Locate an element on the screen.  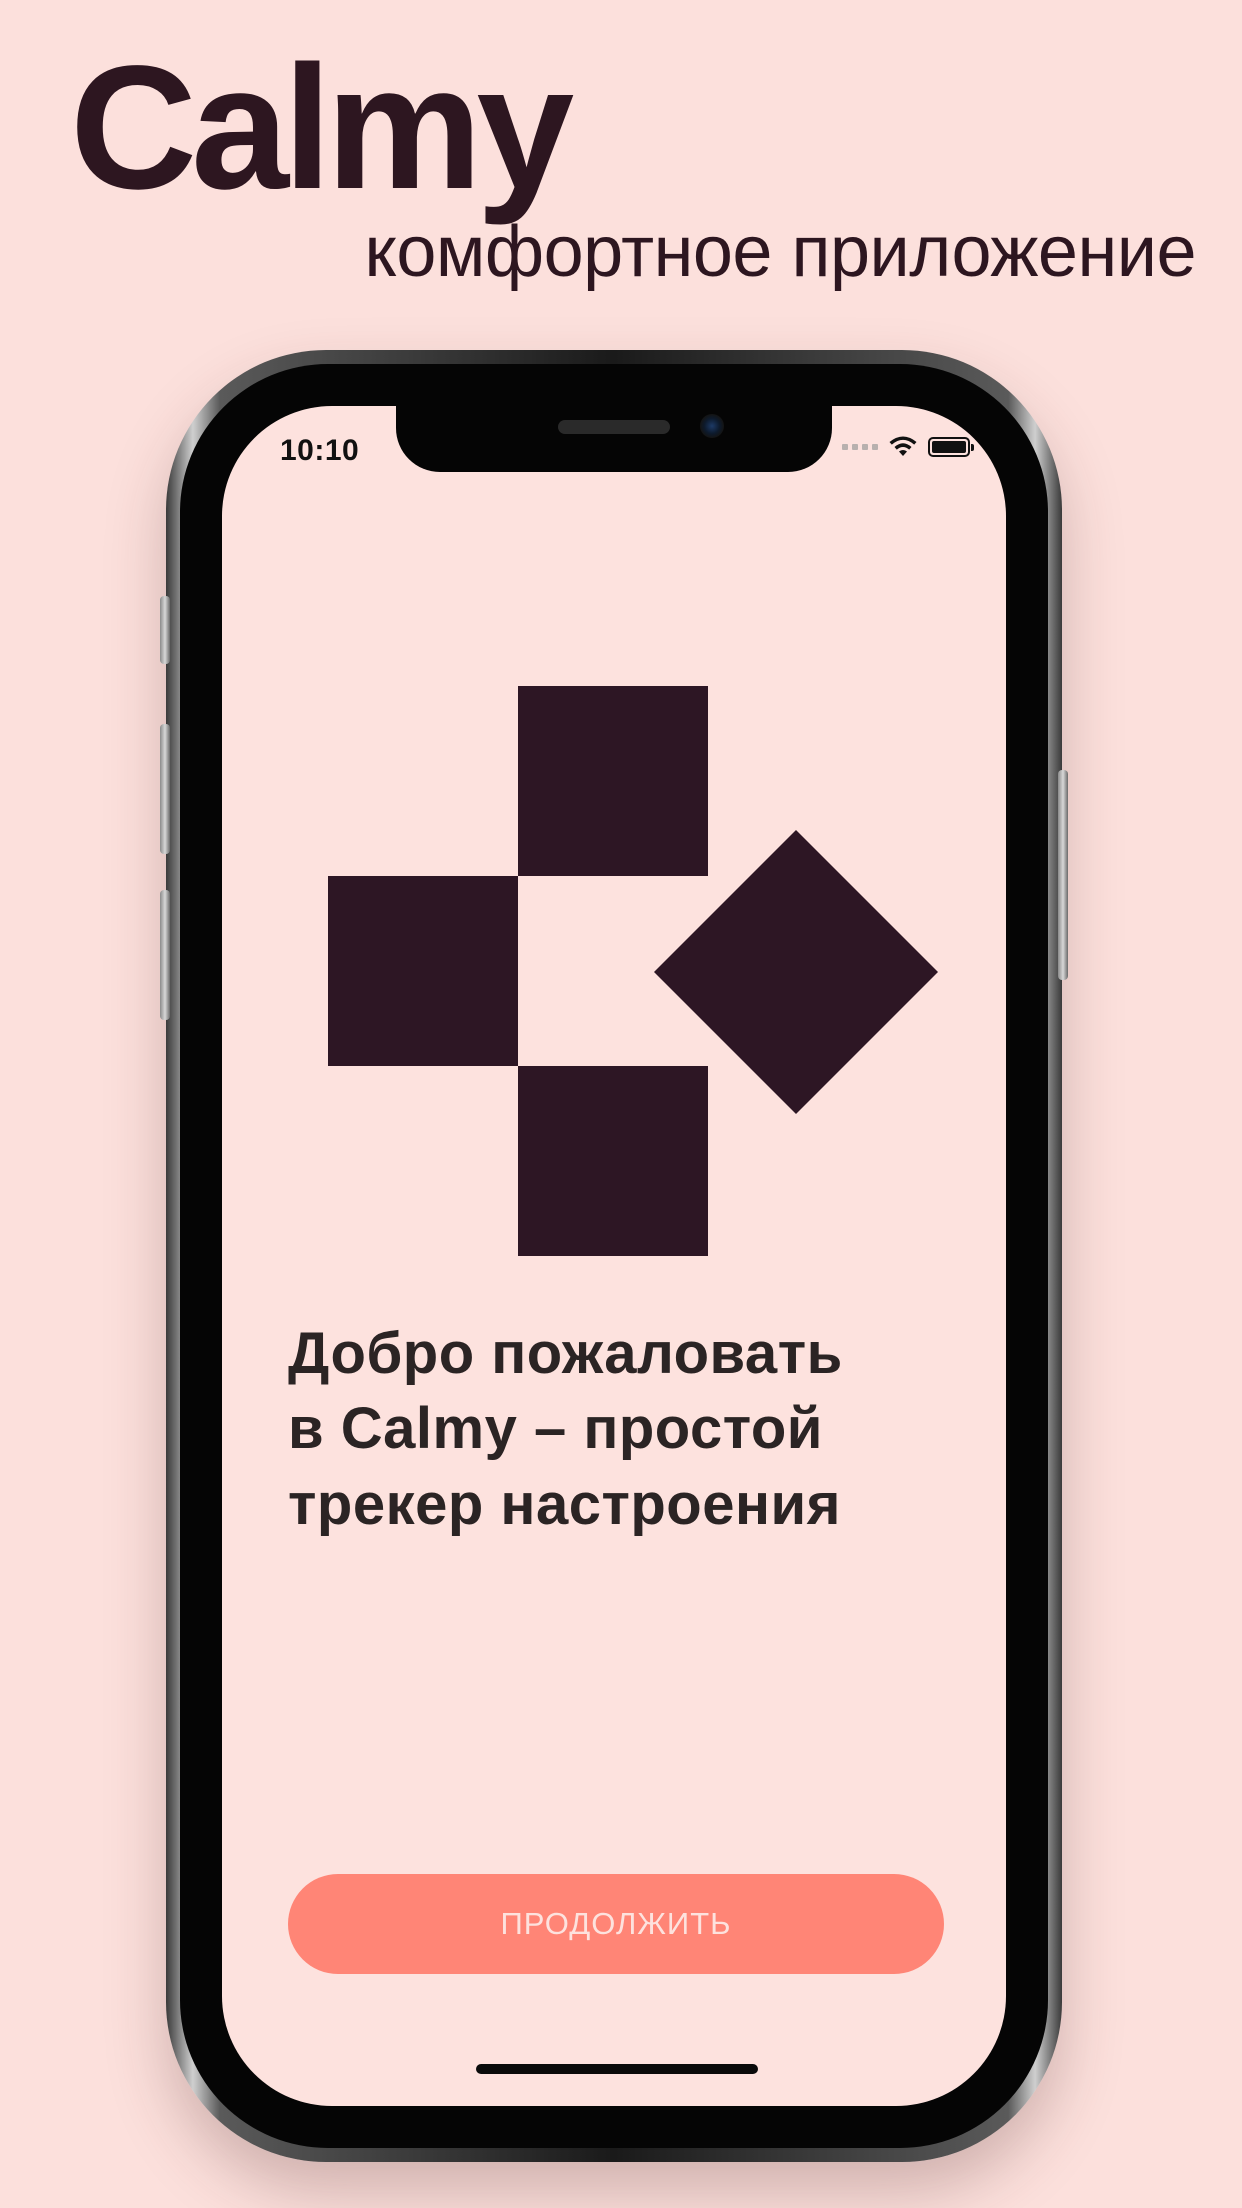
phone-power-button is located at coordinates (1063, 875).